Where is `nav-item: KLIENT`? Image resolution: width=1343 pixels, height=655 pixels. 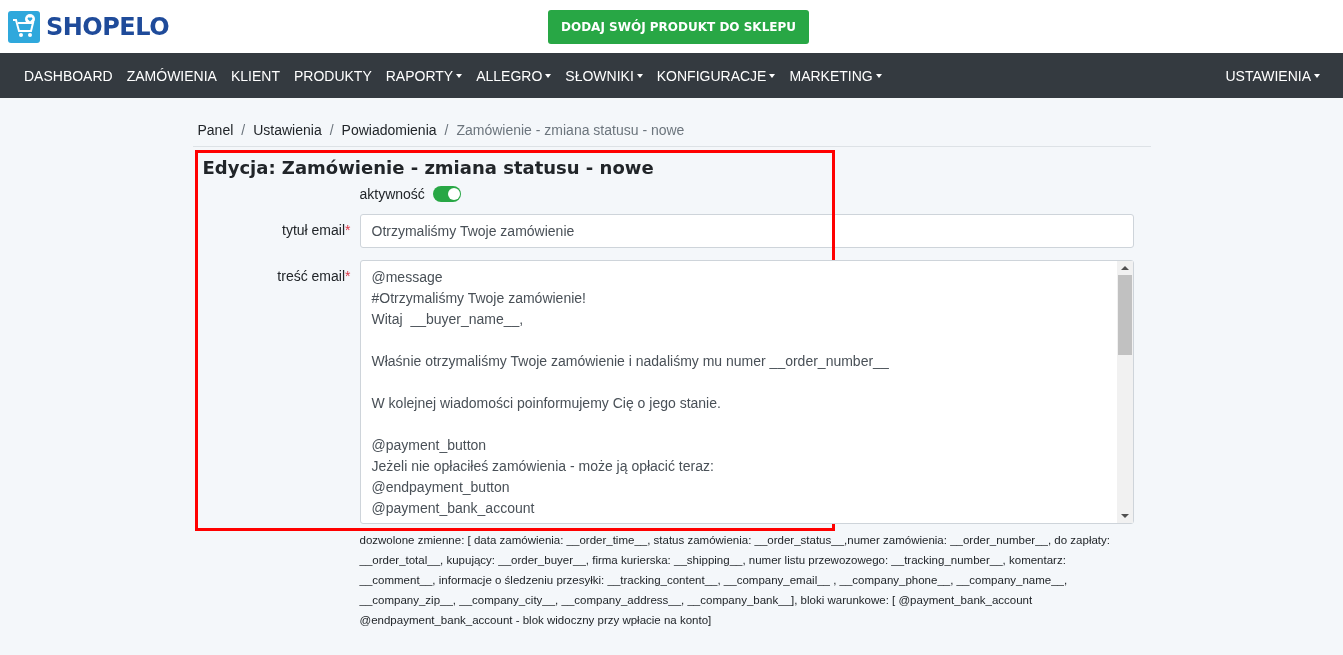
nav-item: KLIENT is located at coordinates (255, 75).